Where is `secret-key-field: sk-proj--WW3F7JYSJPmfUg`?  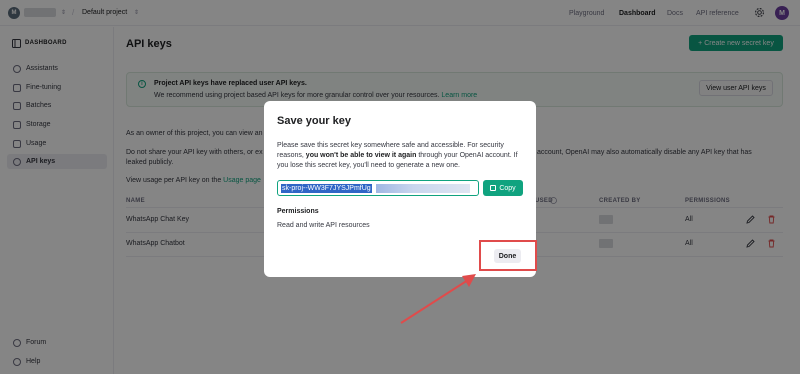
secret-key-field: sk-proj--WW3F7JYSJPmfUg is located at coordinates (378, 188).